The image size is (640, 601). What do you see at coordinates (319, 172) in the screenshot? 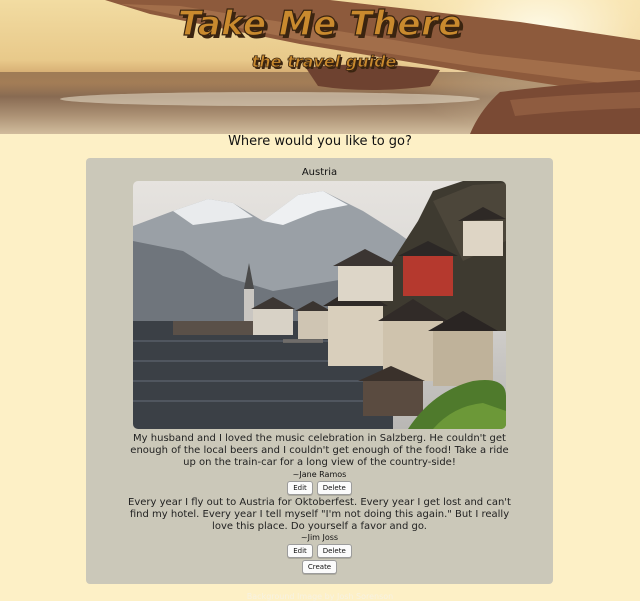
I see `destination-name: Austria` at bounding box center [319, 172].